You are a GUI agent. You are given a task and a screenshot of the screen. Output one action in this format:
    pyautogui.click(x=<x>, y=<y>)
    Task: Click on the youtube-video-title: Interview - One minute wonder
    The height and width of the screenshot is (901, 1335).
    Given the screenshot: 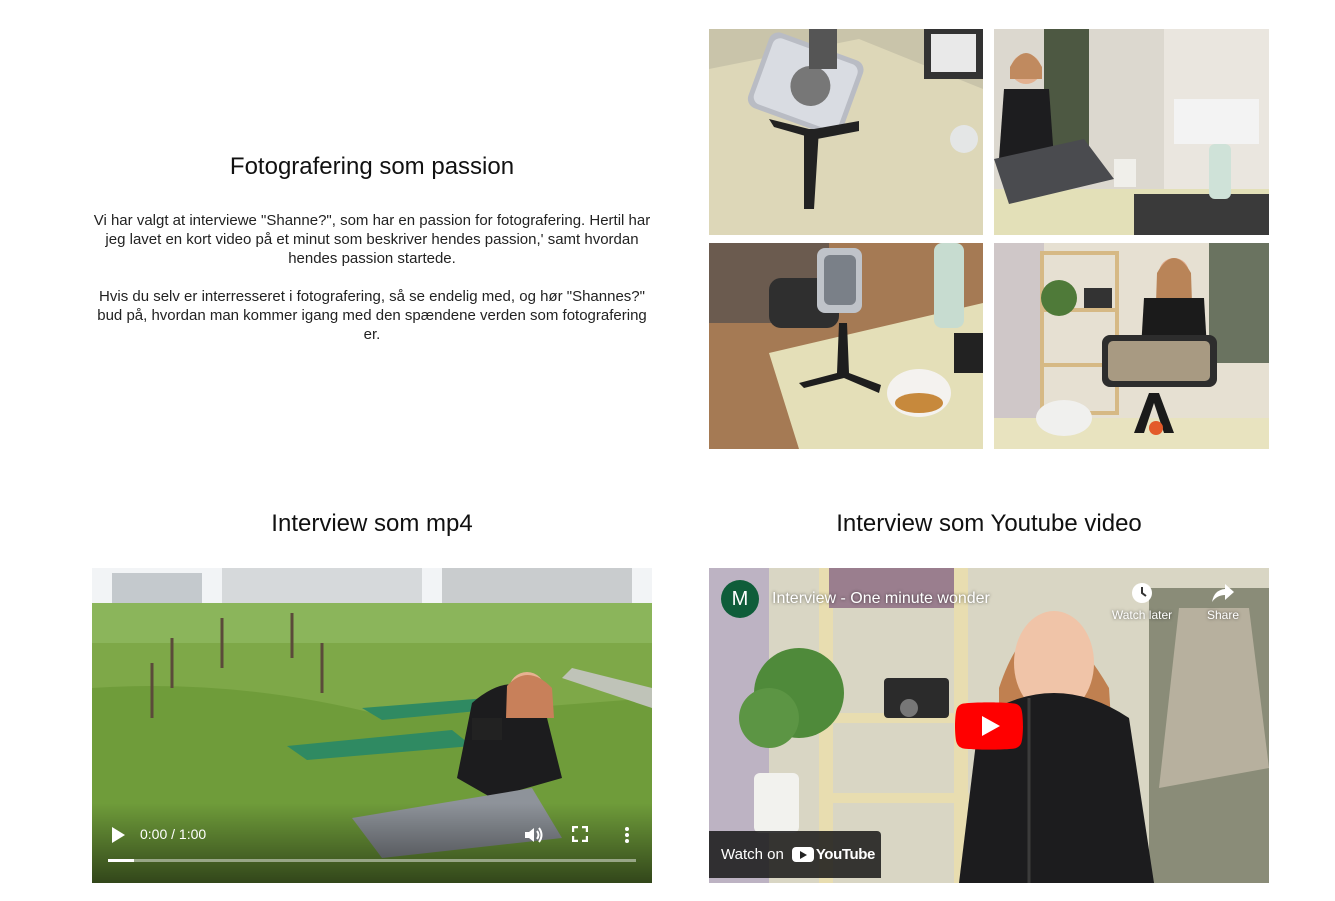 What is the action you would take?
    pyautogui.click(x=881, y=599)
    